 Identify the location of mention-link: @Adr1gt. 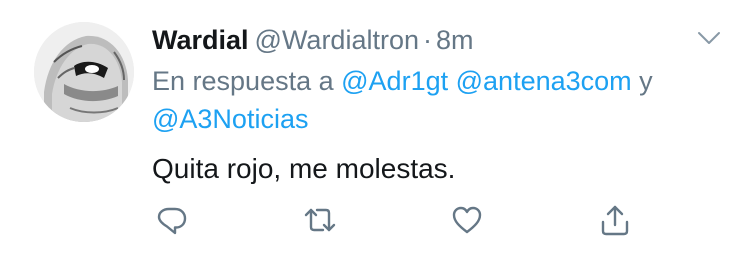
(394, 81).